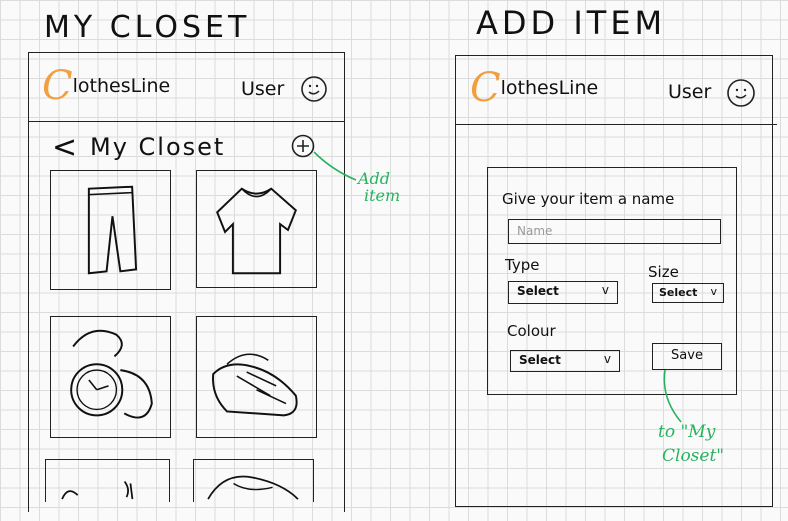 This screenshot has height=521, width=788. Describe the element at coordinates (147, 27) in the screenshot. I see `closet-screen-heading: MY CLOSET` at that location.